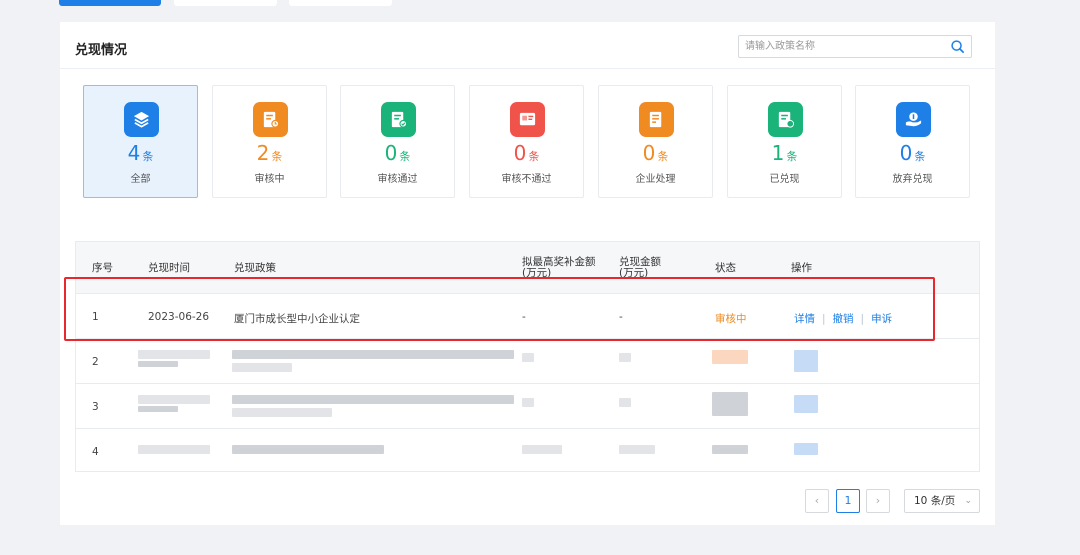  Describe the element at coordinates (842, 46) in the screenshot. I see `search-input` at that location.